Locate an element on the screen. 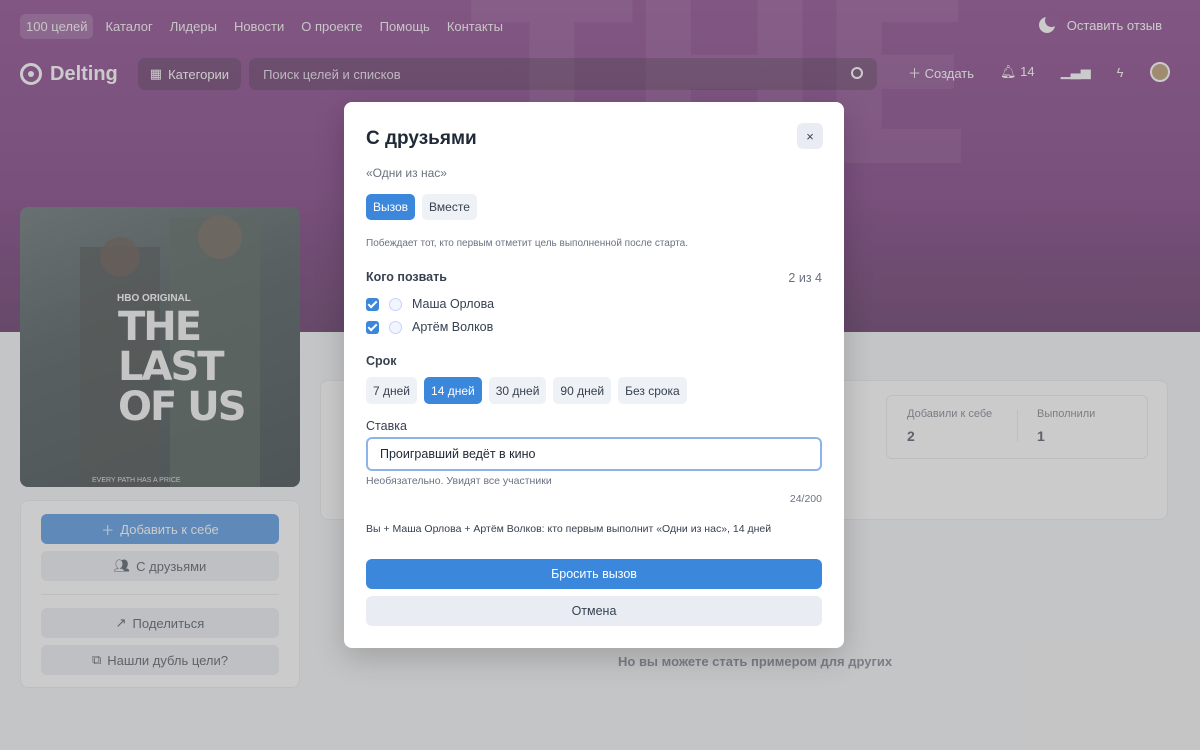  submit-challenge-button: Бросить вызов is located at coordinates (594, 574).